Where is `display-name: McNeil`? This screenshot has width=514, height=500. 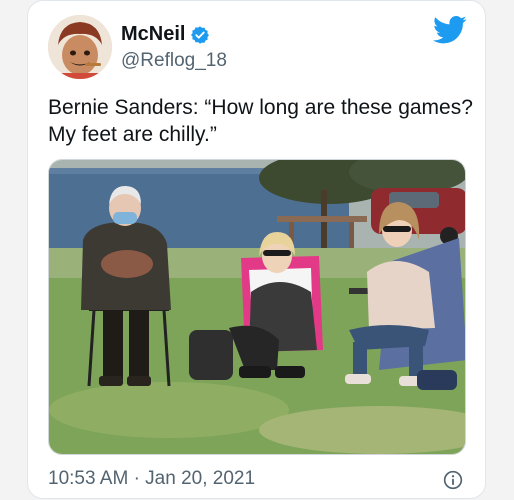
display-name: McNeil is located at coordinates (153, 34).